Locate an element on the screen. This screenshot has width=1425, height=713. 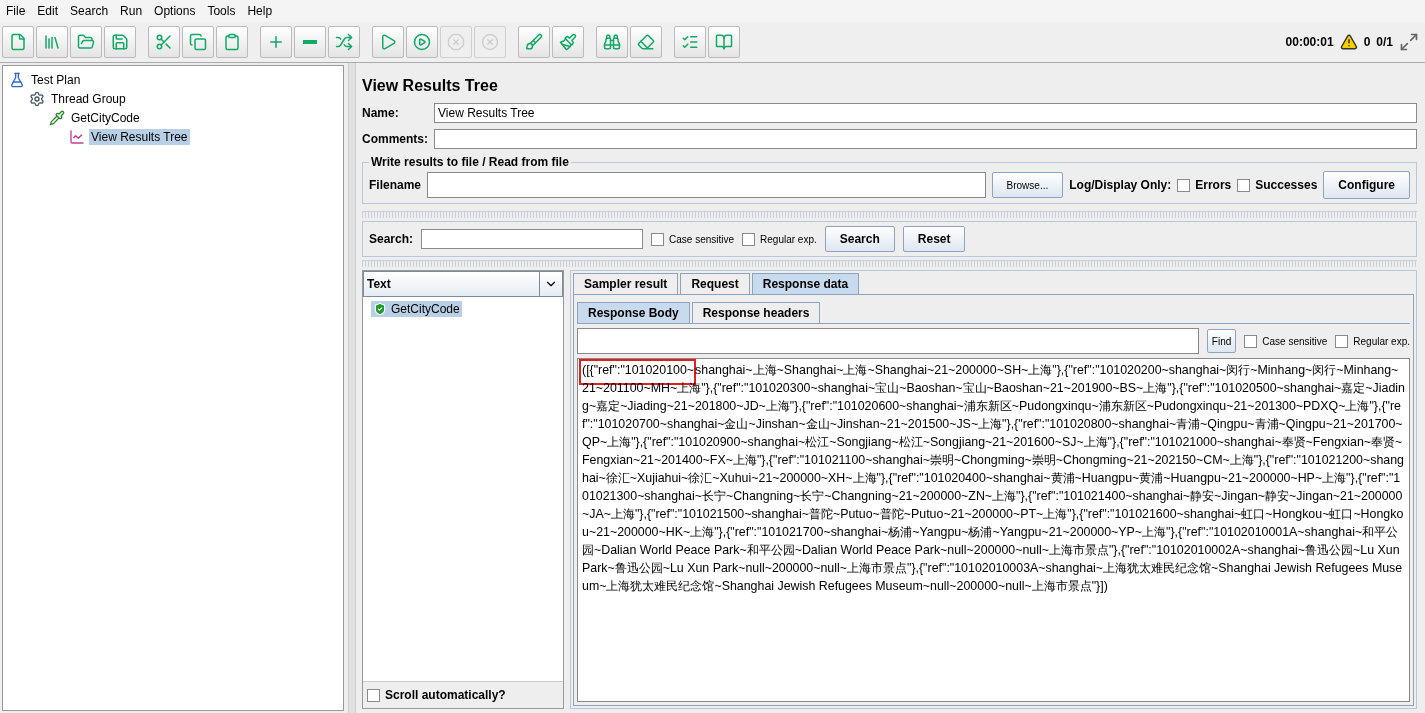
find-input is located at coordinates (888, 341).